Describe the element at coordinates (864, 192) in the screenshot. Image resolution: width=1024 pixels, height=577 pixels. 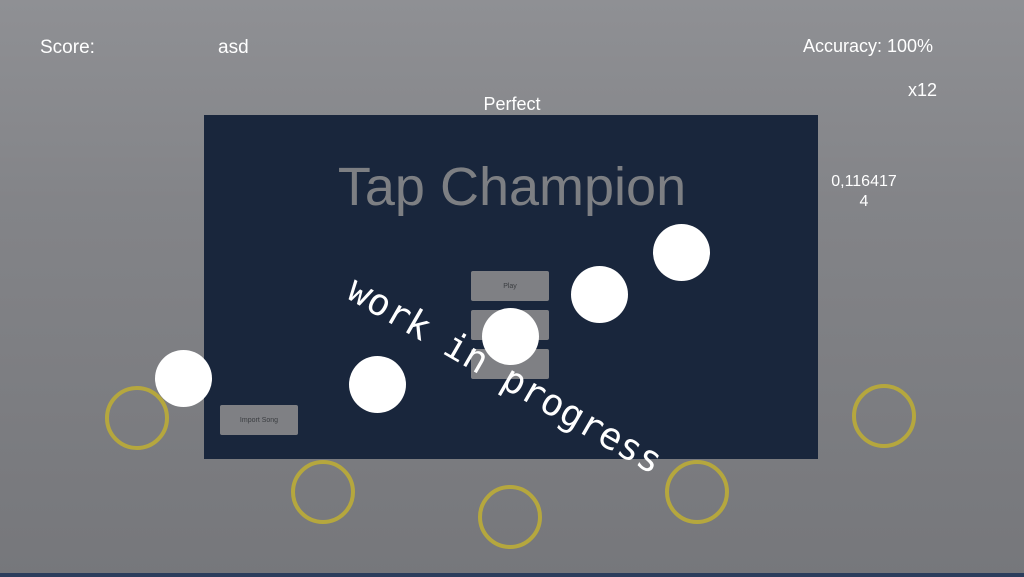
I see `debug-readout: 0,116417 4` at that location.